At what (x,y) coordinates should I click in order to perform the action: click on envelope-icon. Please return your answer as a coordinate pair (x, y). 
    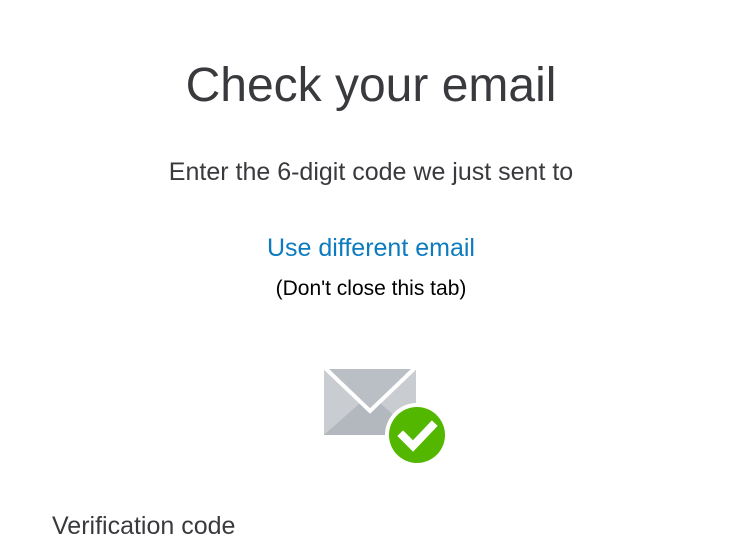
    Looking at the image, I should click on (385, 416).